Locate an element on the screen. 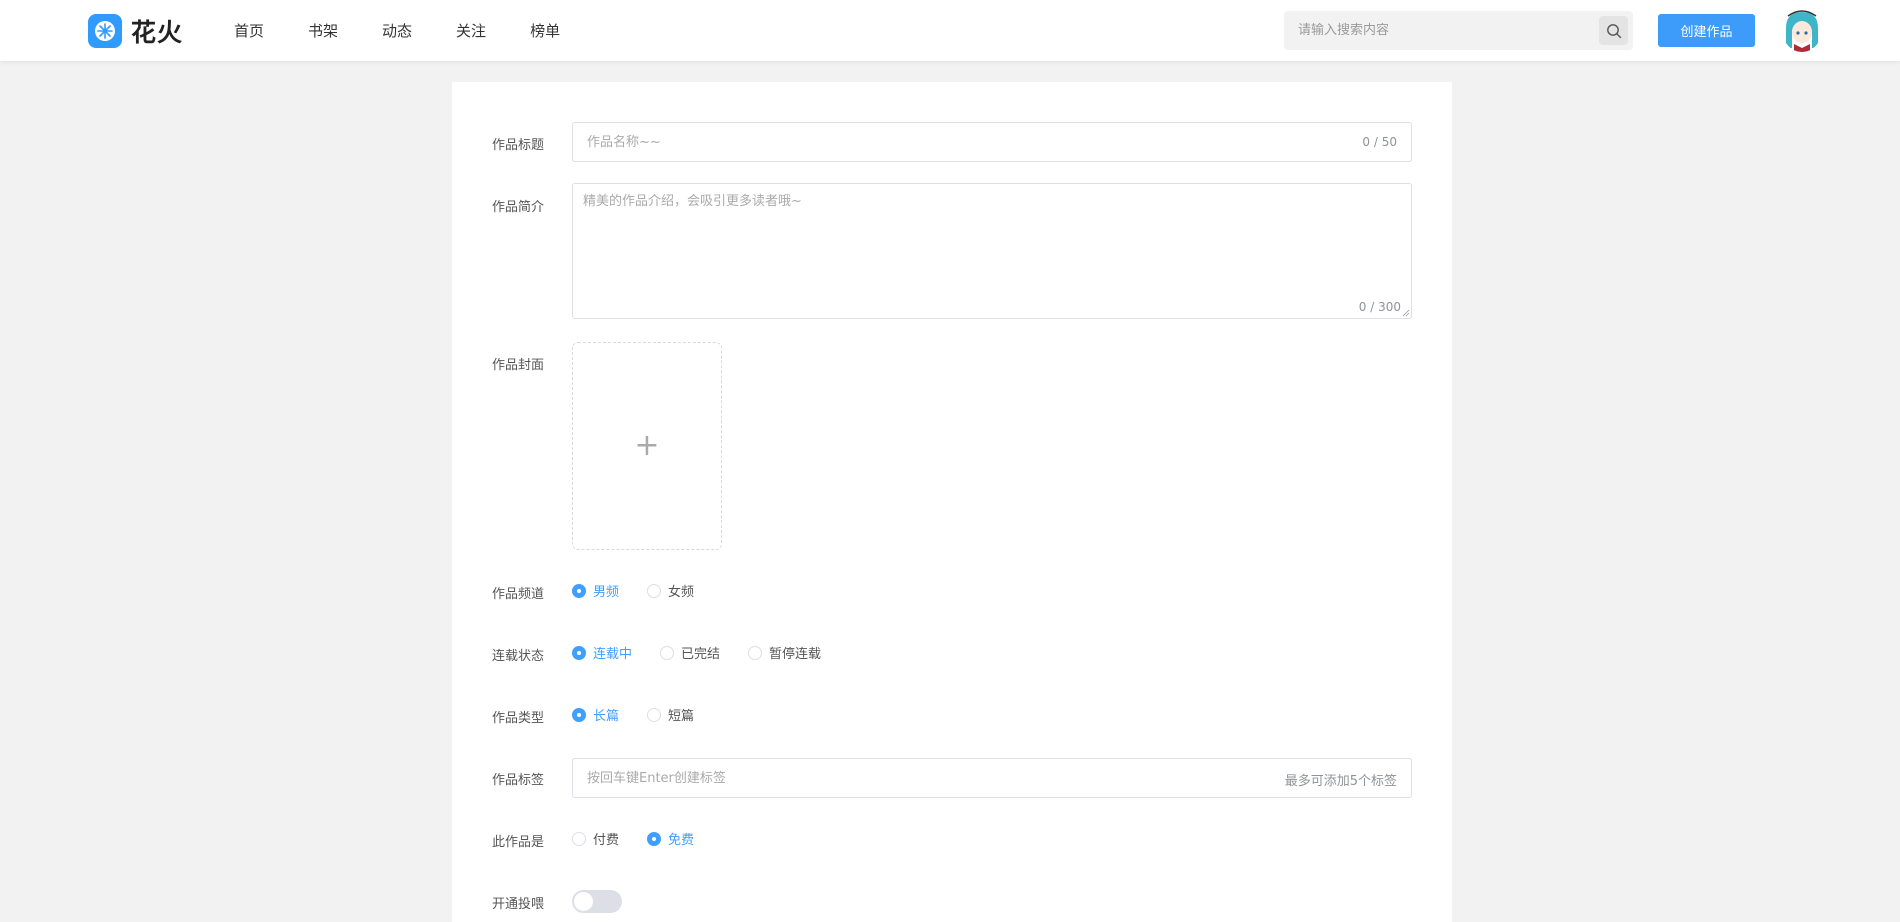  search-button is located at coordinates (1613, 30).